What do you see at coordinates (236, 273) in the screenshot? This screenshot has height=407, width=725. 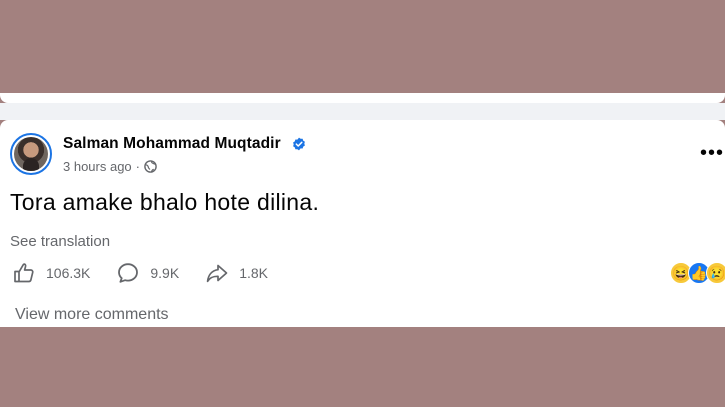 I see `share-button: 1.8K` at bounding box center [236, 273].